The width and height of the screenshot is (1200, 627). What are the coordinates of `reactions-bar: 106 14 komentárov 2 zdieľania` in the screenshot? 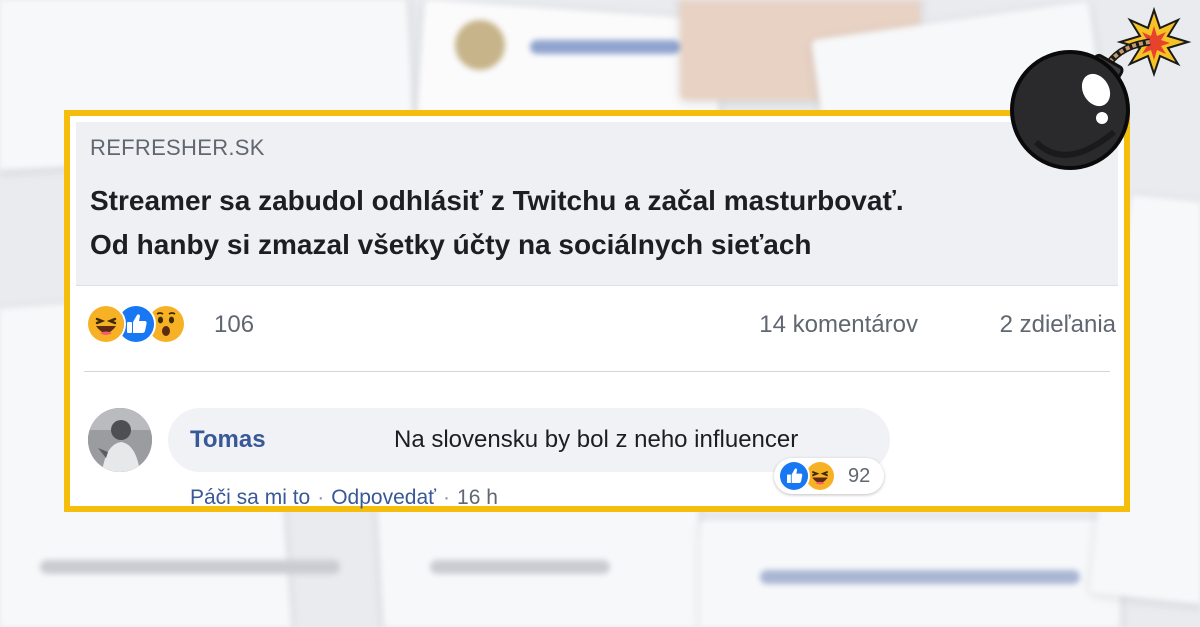 It's located at (601, 324).